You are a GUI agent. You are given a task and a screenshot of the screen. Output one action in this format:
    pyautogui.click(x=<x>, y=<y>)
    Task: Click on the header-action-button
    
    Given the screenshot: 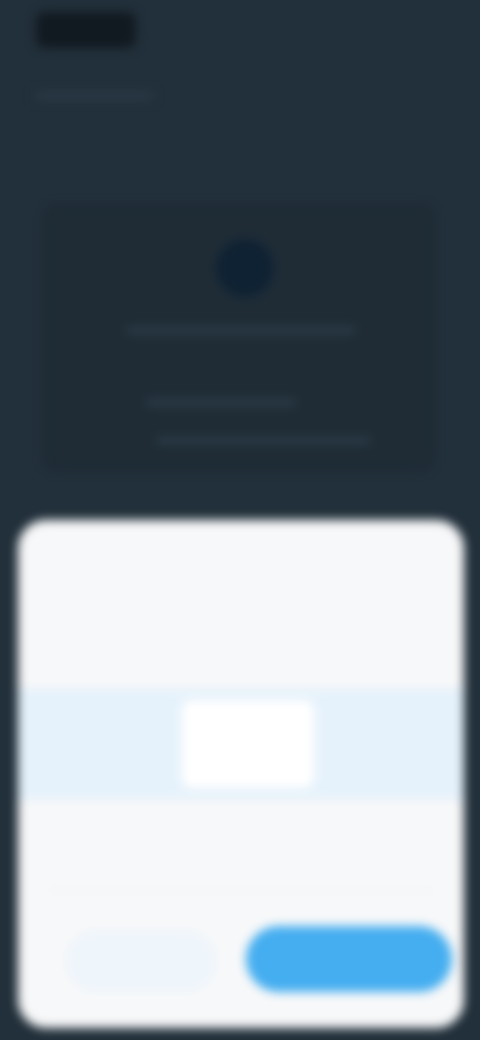 What is the action you would take?
    pyautogui.click(x=399, y=31)
    